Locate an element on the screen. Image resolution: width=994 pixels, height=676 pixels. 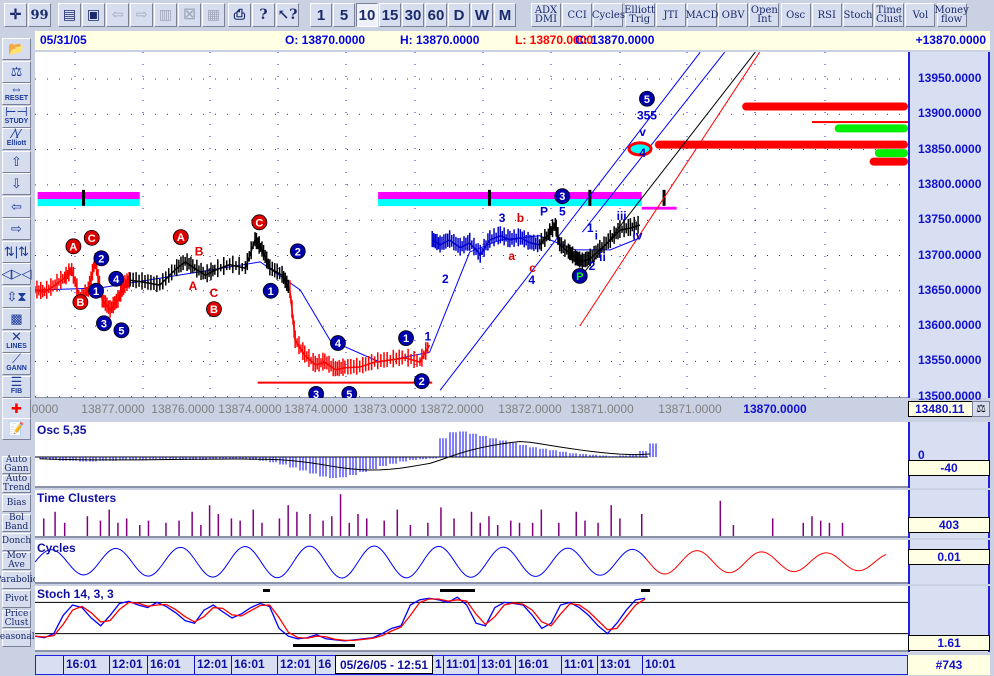
wave-label: iii is located at coordinates (622, 216).